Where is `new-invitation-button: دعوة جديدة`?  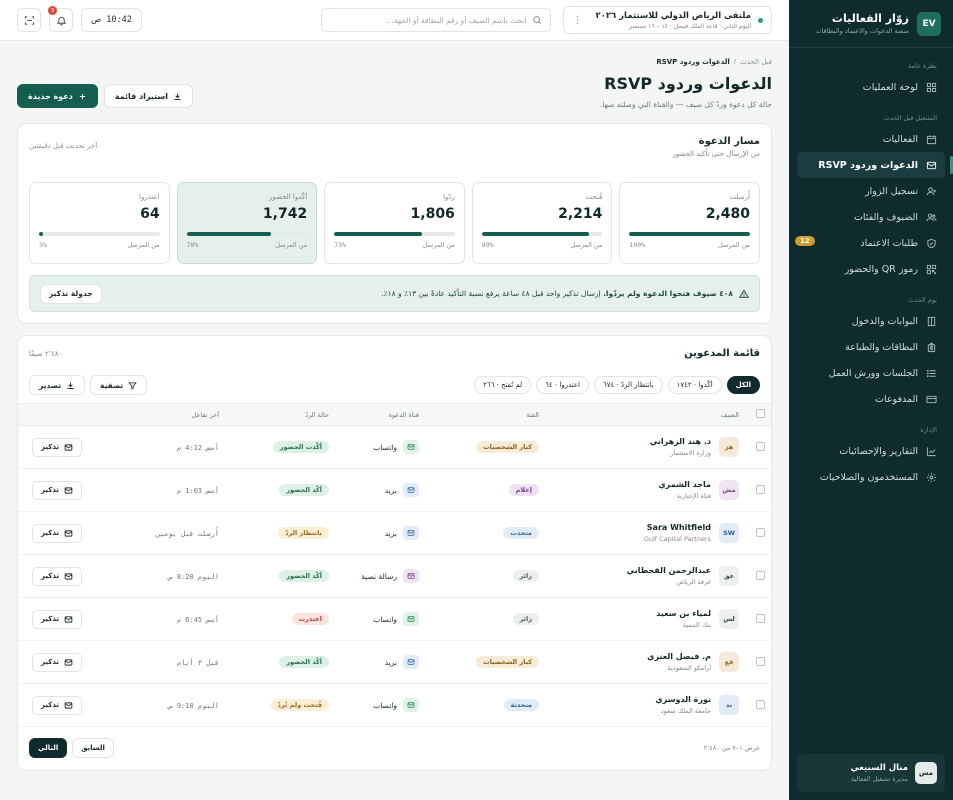
new-invitation-button: دعوة جديدة is located at coordinates (57, 96).